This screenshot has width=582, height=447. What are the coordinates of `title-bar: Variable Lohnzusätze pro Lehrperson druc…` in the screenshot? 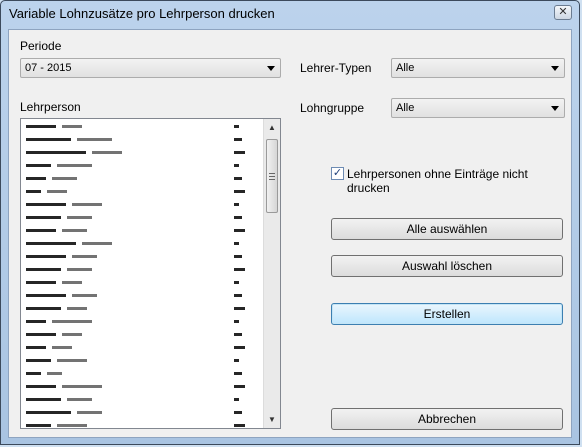 It's located at (290, 14).